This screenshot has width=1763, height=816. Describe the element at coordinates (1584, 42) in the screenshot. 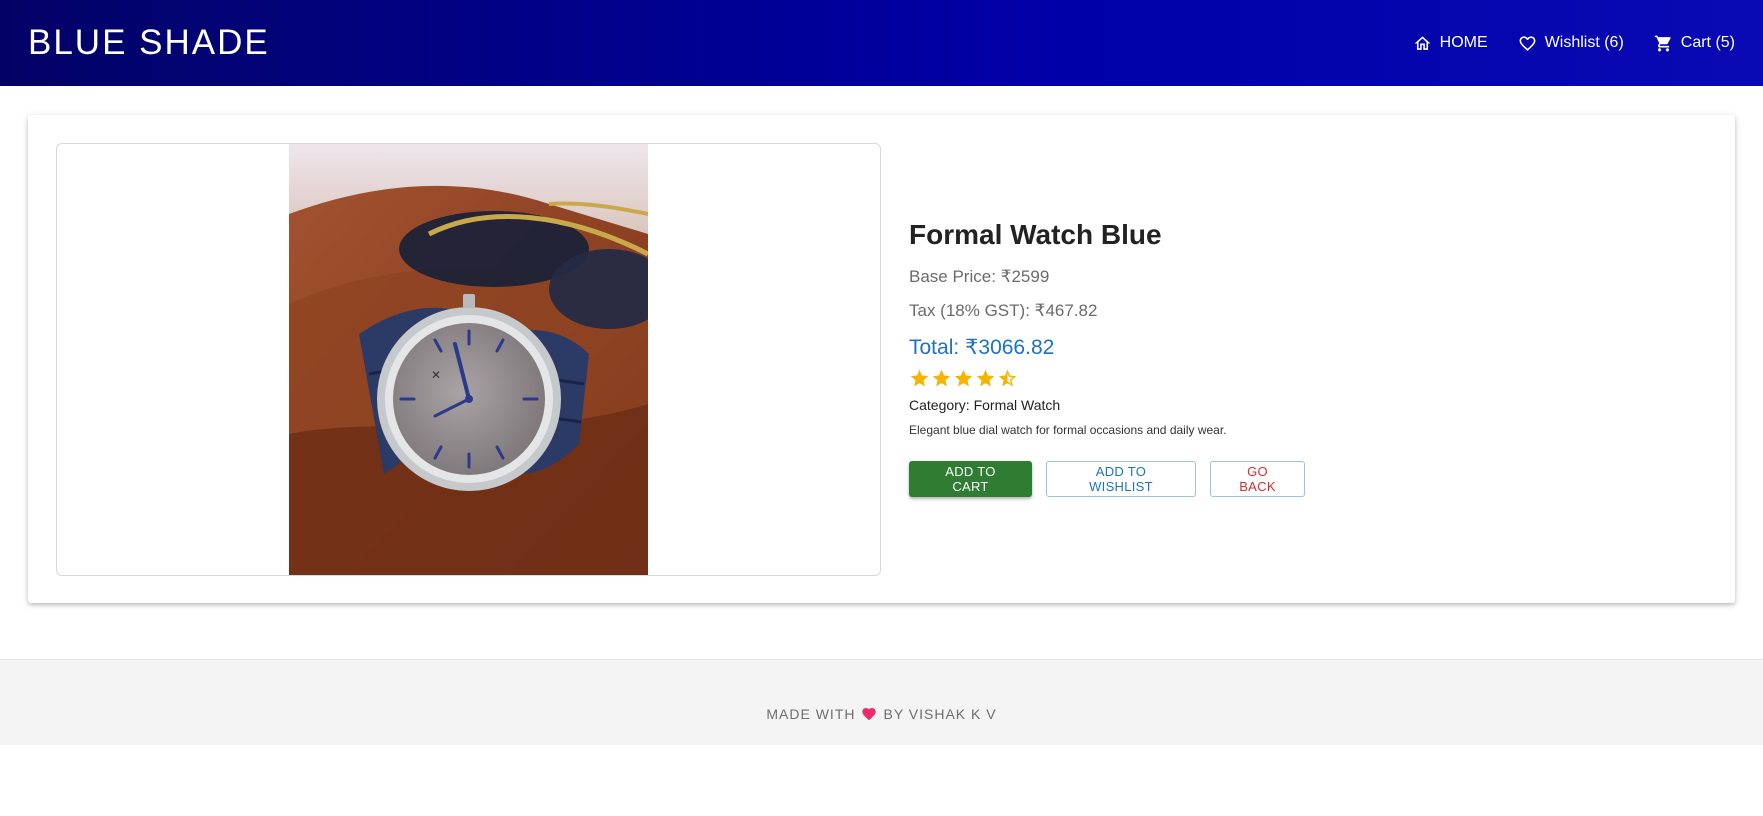

I see `nav-wishlist-label: Wishlist (6)` at that location.